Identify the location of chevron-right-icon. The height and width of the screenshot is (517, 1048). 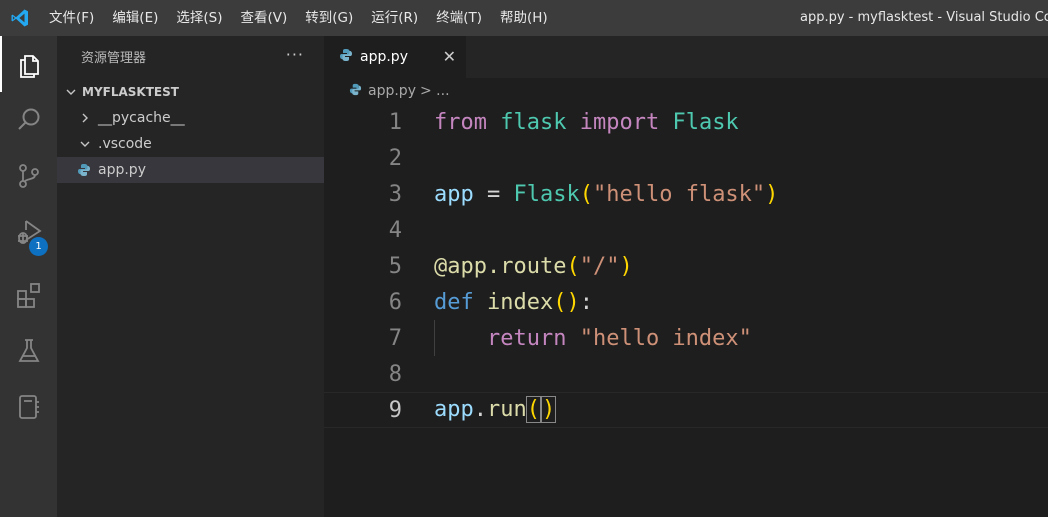
(85, 118).